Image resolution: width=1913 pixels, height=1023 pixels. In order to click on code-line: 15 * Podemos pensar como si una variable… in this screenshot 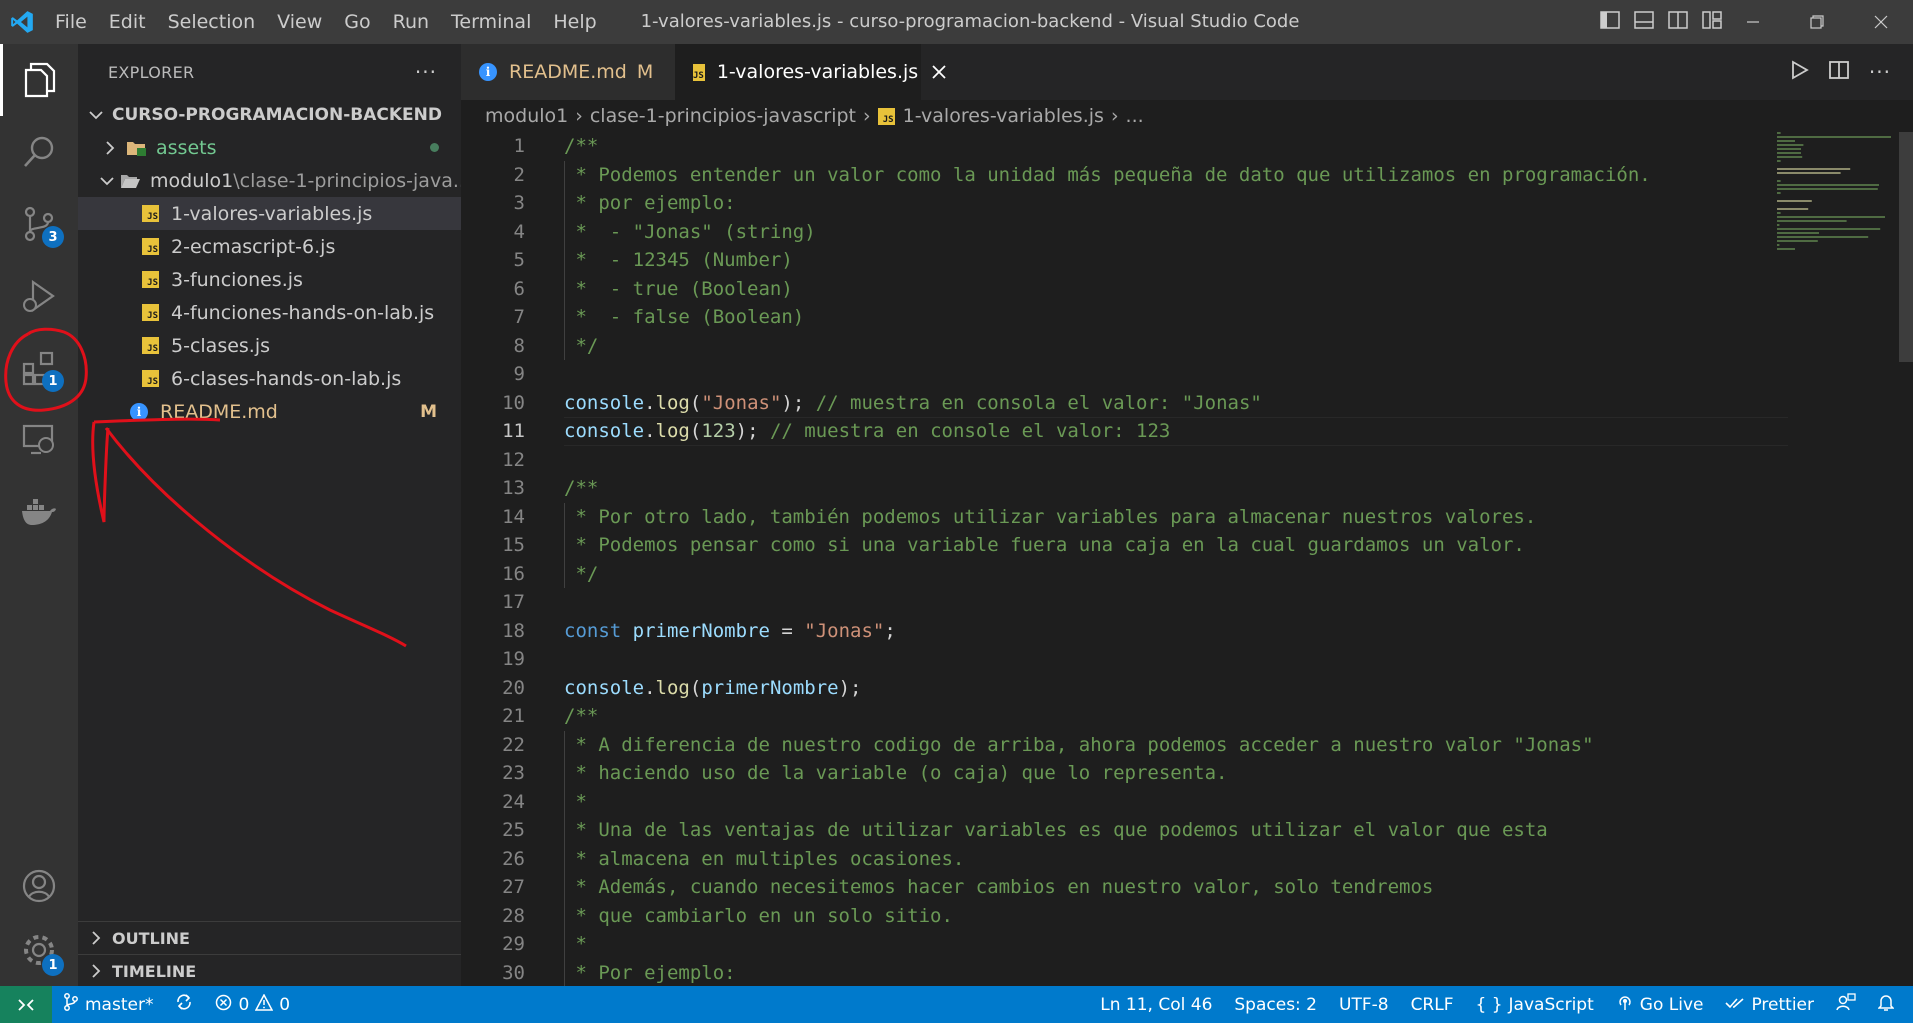, I will do `click(1126, 545)`.